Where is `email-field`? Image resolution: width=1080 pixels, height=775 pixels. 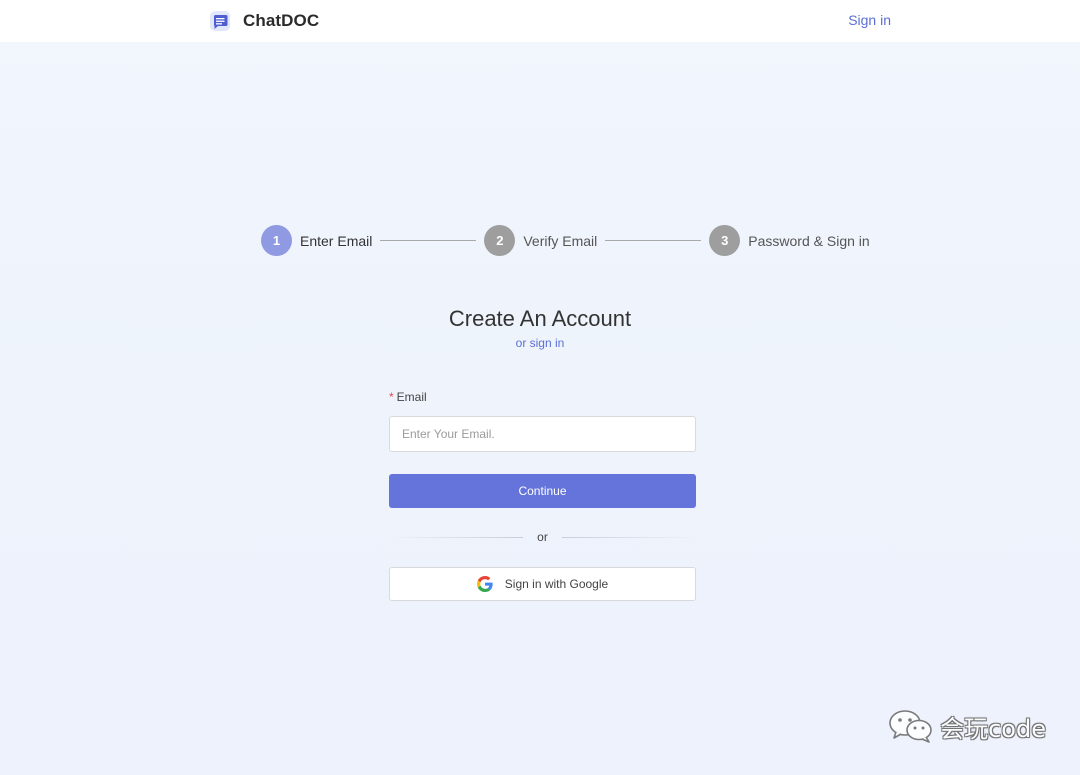 email-field is located at coordinates (542, 434).